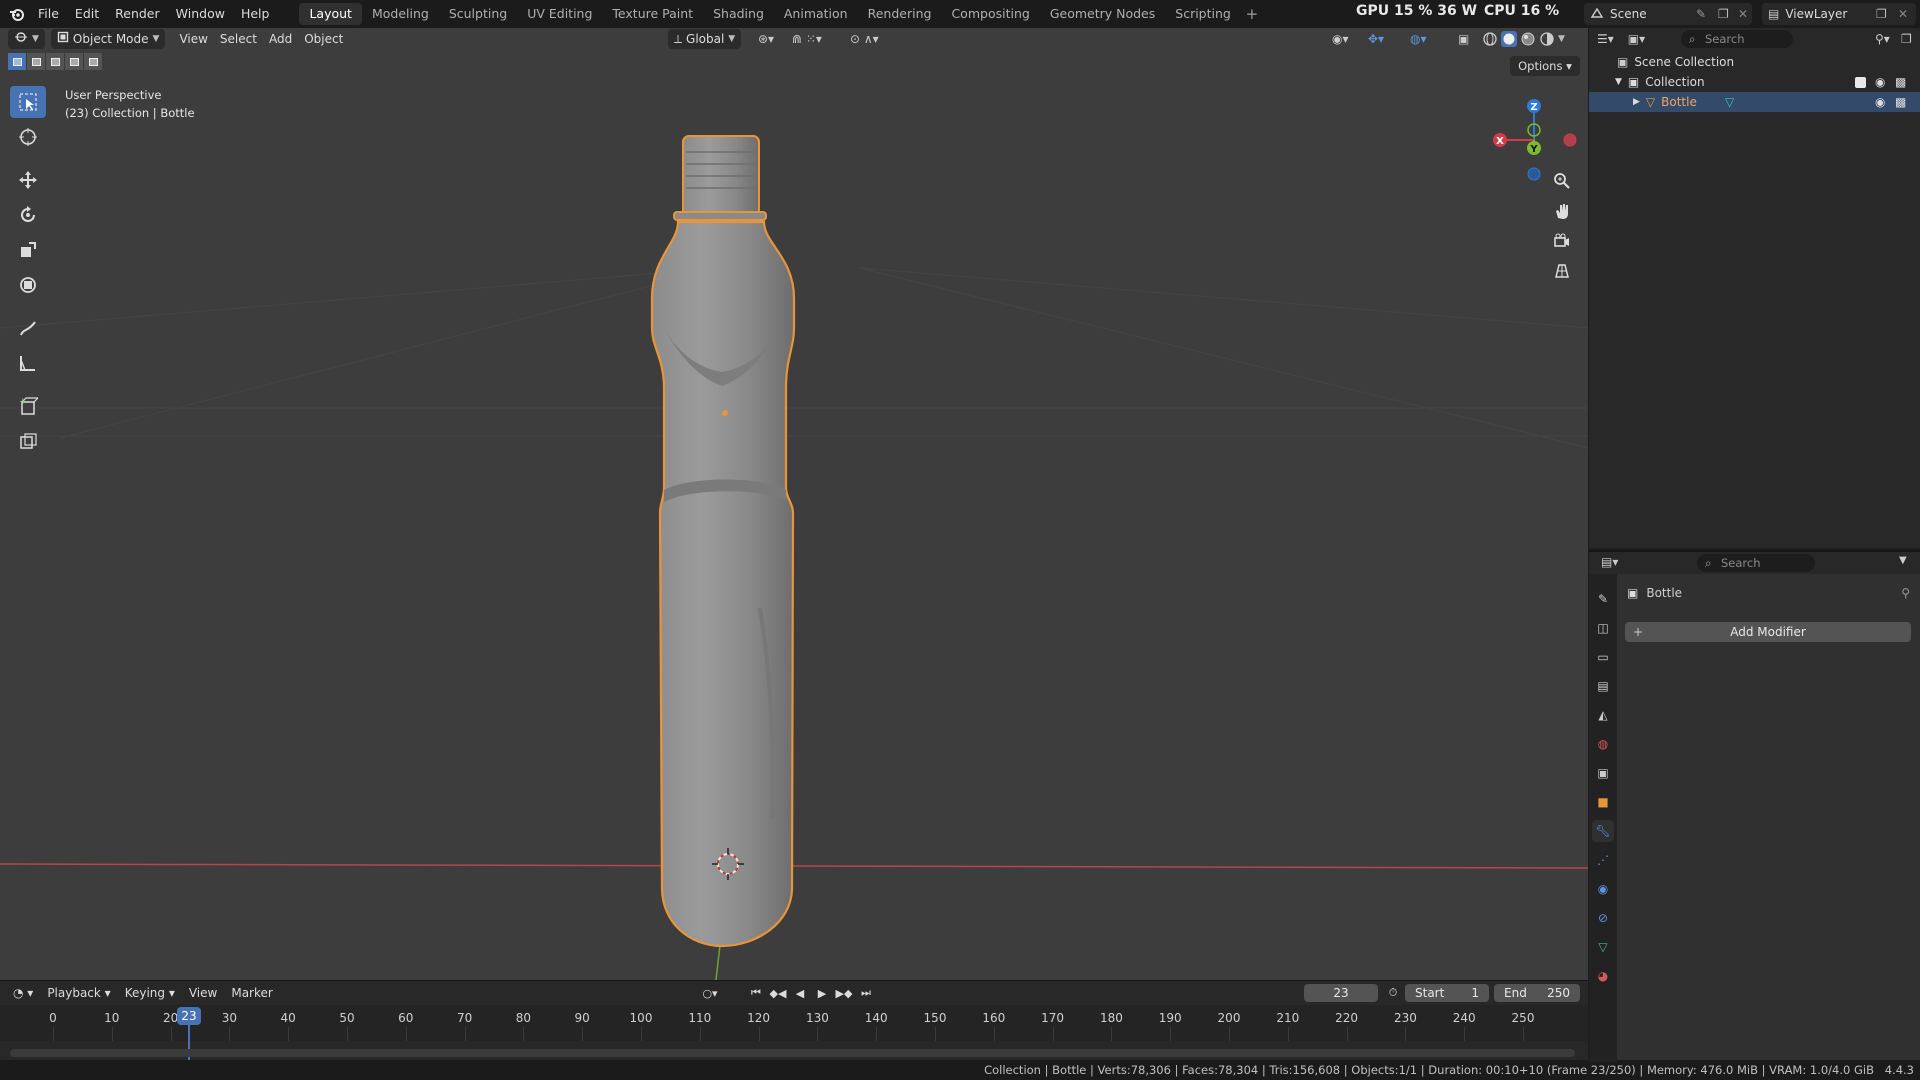  Describe the element at coordinates (766, 39) in the screenshot. I see `pivot-point-icon: ⊛▾` at that location.